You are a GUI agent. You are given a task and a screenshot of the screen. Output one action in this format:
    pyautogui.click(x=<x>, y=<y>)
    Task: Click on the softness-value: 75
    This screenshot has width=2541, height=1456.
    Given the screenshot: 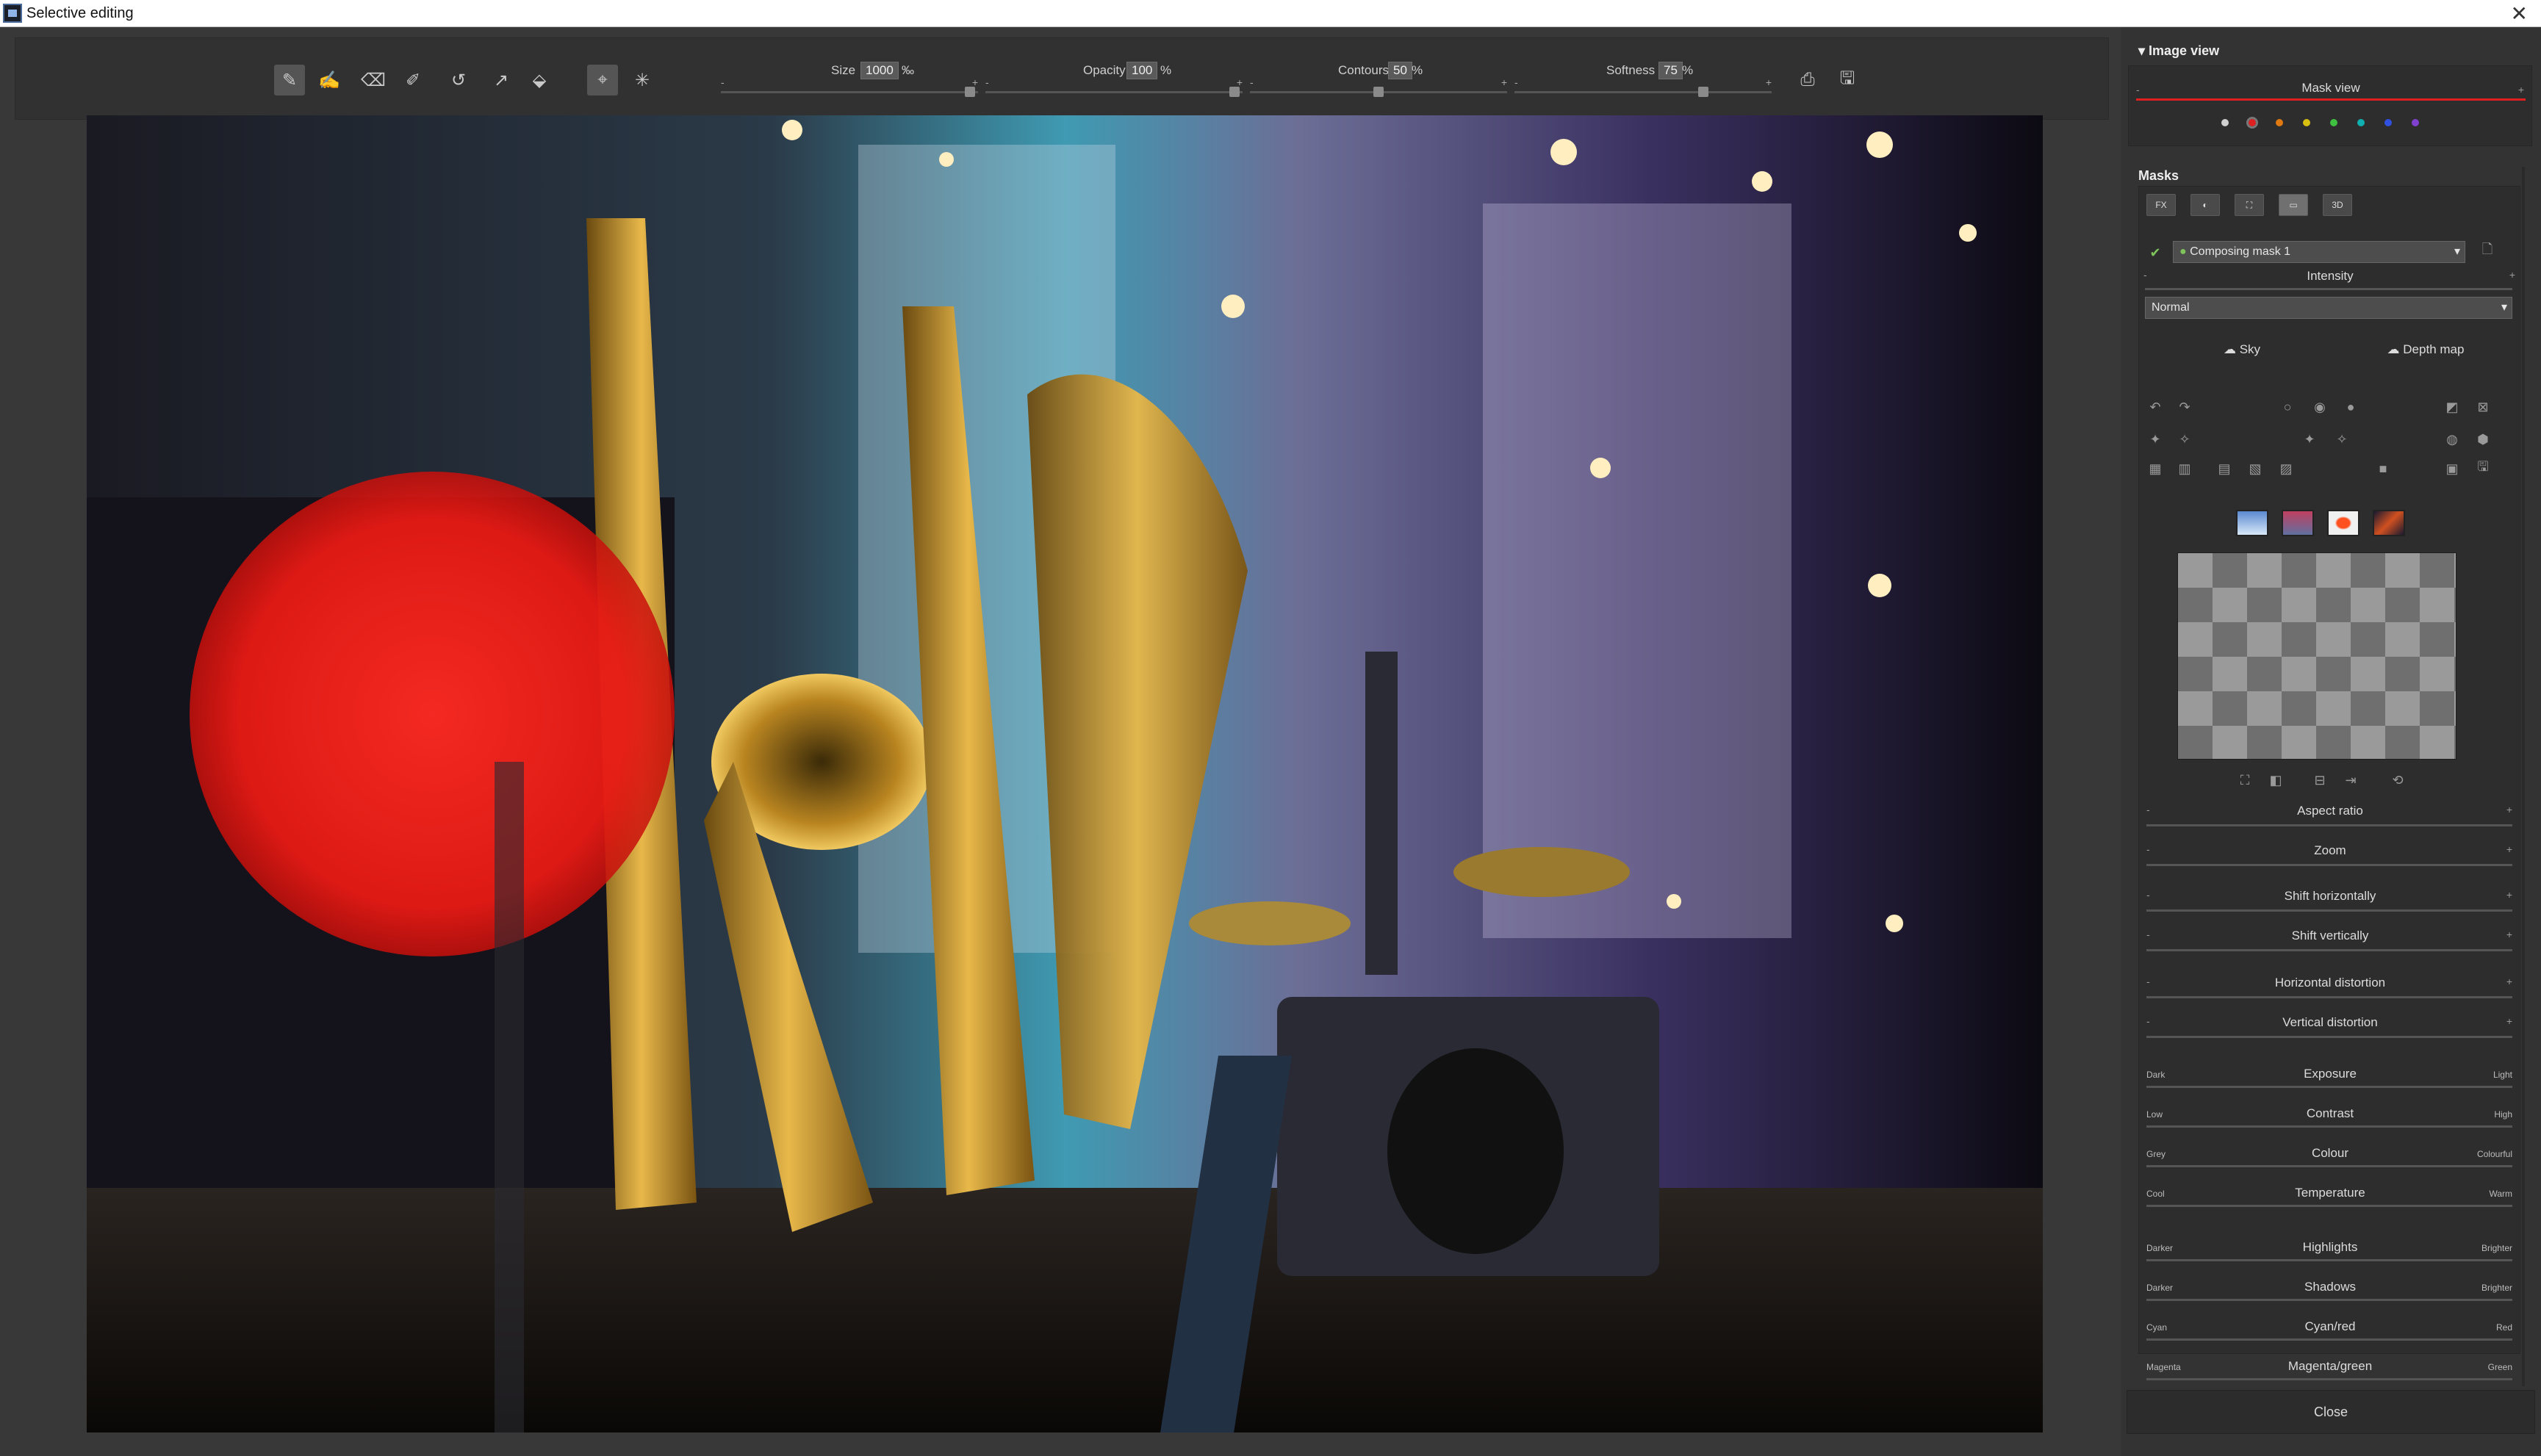 What is the action you would take?
    pyautogui.click(x=1670, y=70)
    